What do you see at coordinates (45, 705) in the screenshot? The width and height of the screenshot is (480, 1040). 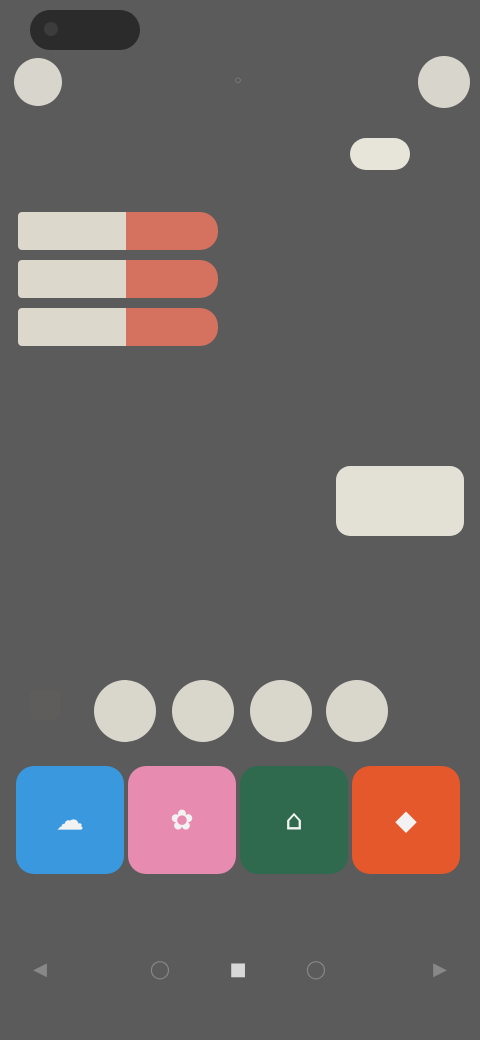 I see `filter-placeholder-icon` at bounding box center [45, 705].